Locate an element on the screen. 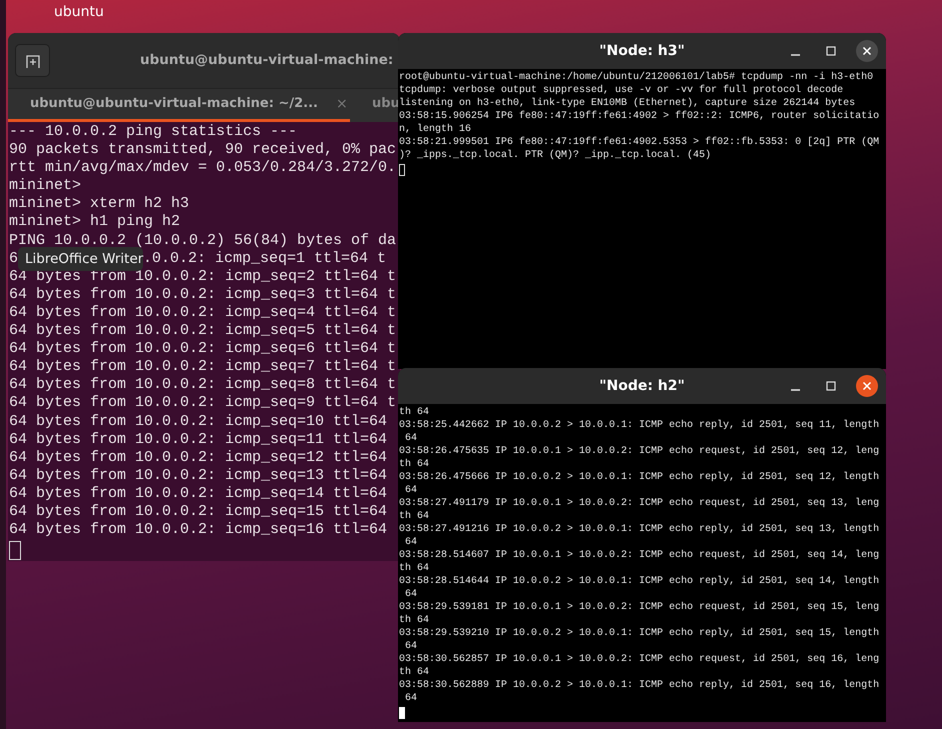 The image size is (942, 729). terminal-line: 64 bytes from 10.0.0.2: icmp_seq=14 ttl=64 is located at coordinates (198, 493).